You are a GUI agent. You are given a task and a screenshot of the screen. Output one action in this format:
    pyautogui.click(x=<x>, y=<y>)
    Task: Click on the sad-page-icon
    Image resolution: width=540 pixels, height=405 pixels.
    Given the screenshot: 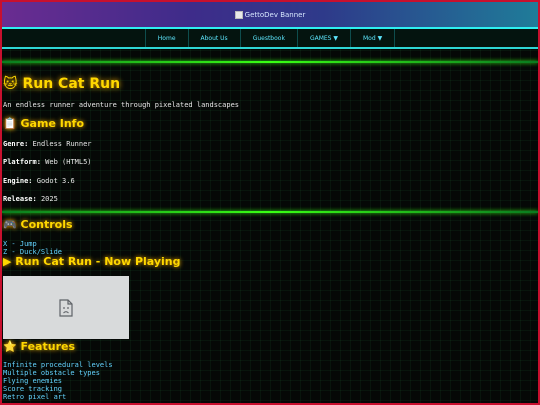 What is the action you would take?
    pyautogui.click(x=66, y=307)
    